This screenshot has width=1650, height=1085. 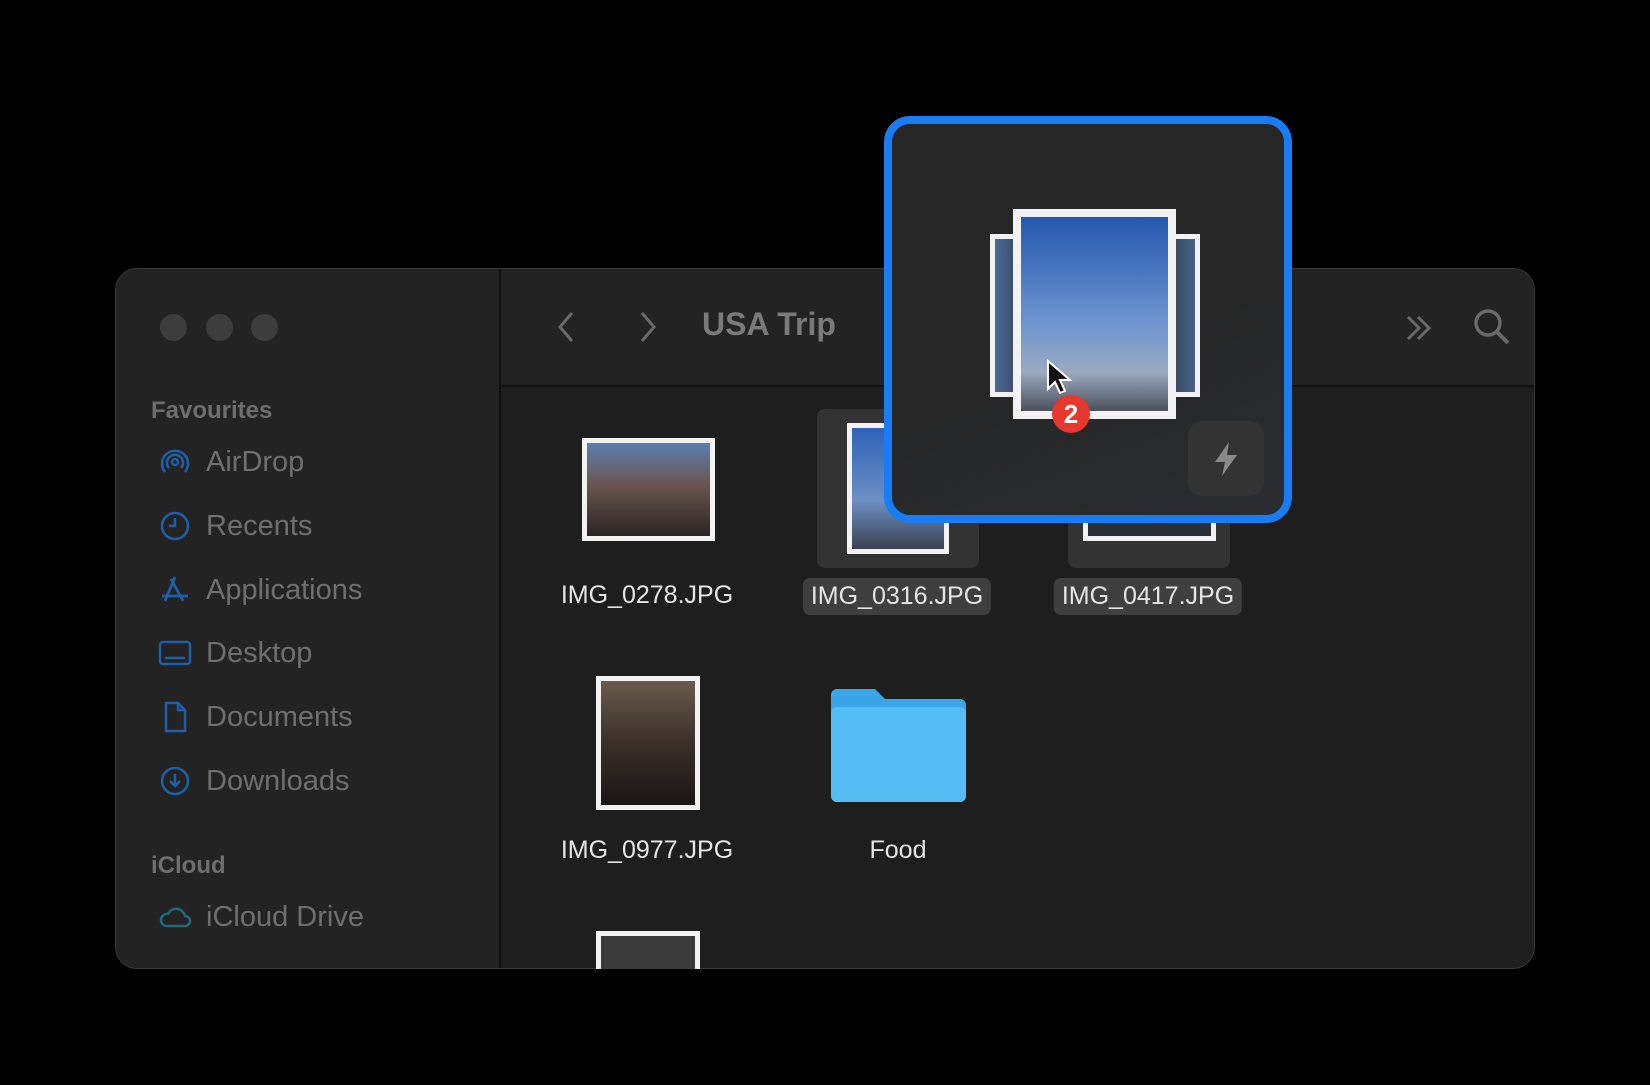 I want to click on sidebar-item-desktop: Desktop, so click(x=235, y=653).